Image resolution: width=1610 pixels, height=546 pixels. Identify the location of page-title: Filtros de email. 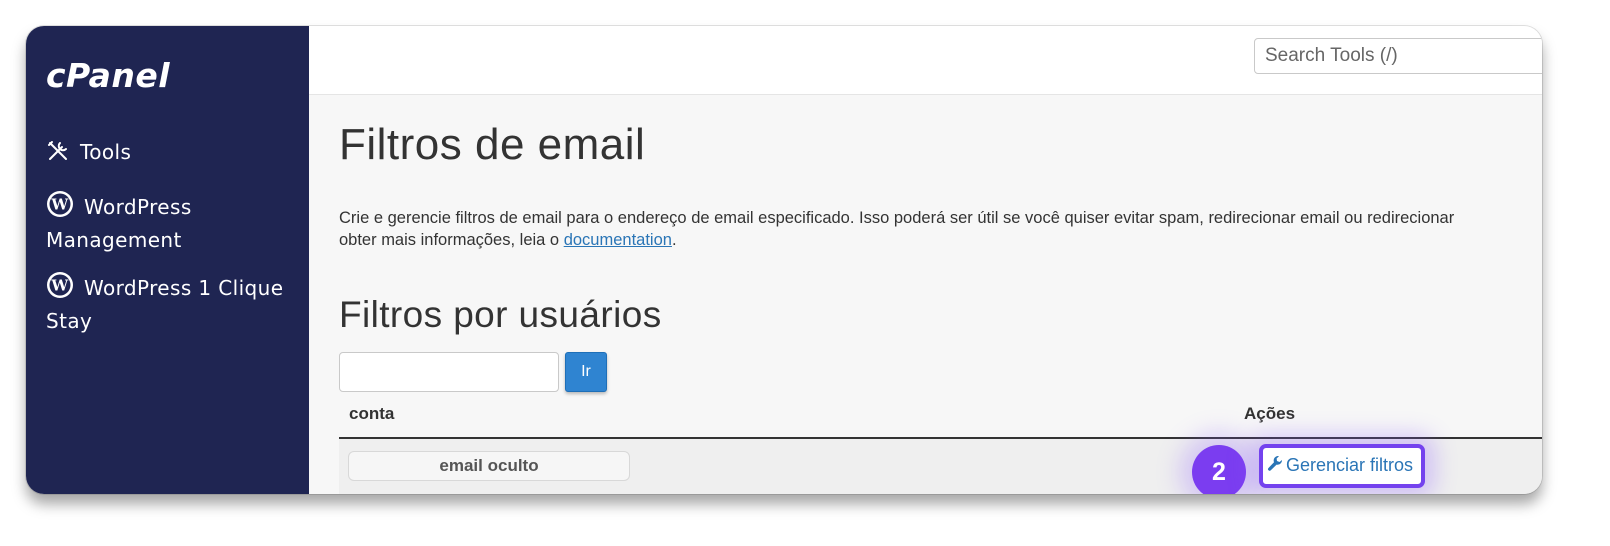
(492, 144).